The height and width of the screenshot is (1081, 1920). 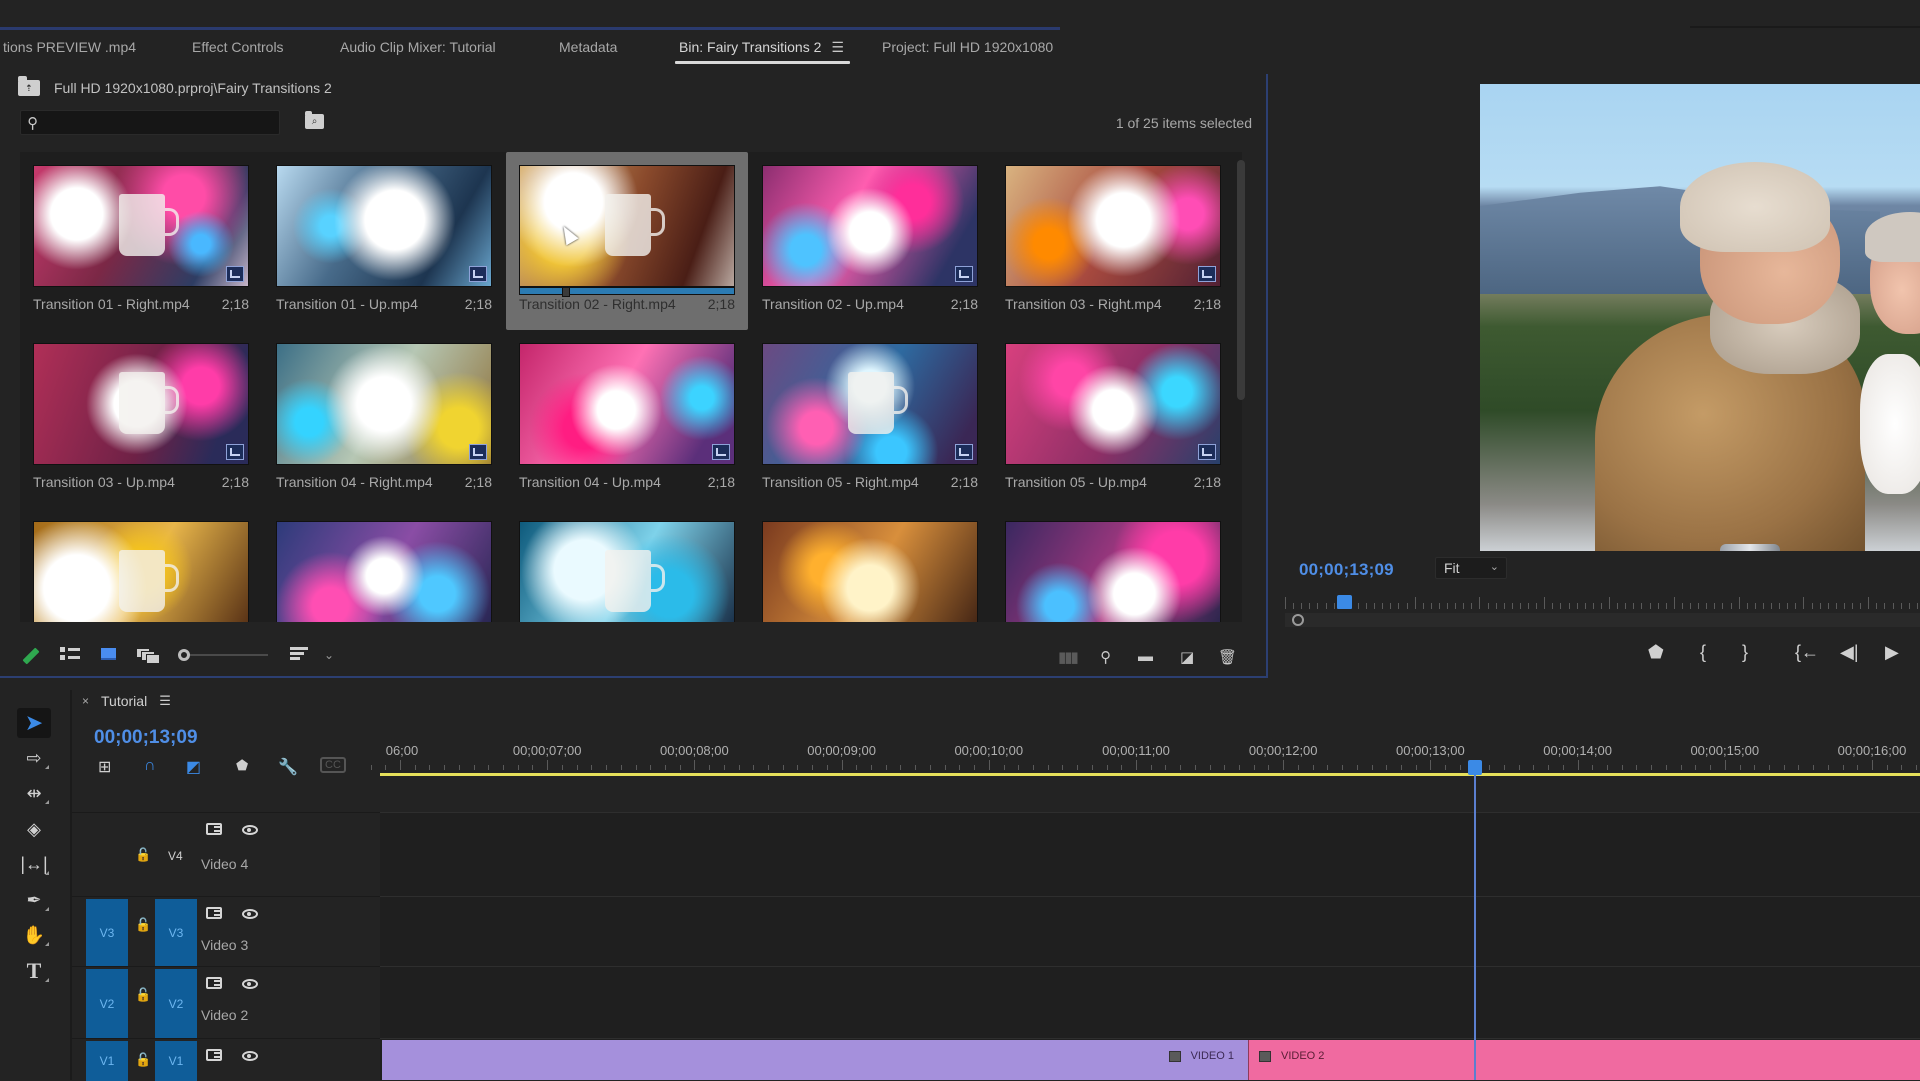 What do you see at coordinates (107, 1061) in the screenshot?
I see `source-patch: V1` at bounding box center [107, 1061].